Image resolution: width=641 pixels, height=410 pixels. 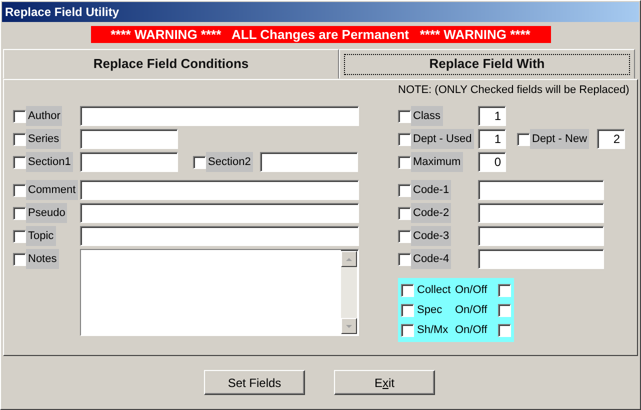 What do you see at coordinates (44, 116) in the screenshot?
I see `field-label: Author` at bounding box center [44, 116].